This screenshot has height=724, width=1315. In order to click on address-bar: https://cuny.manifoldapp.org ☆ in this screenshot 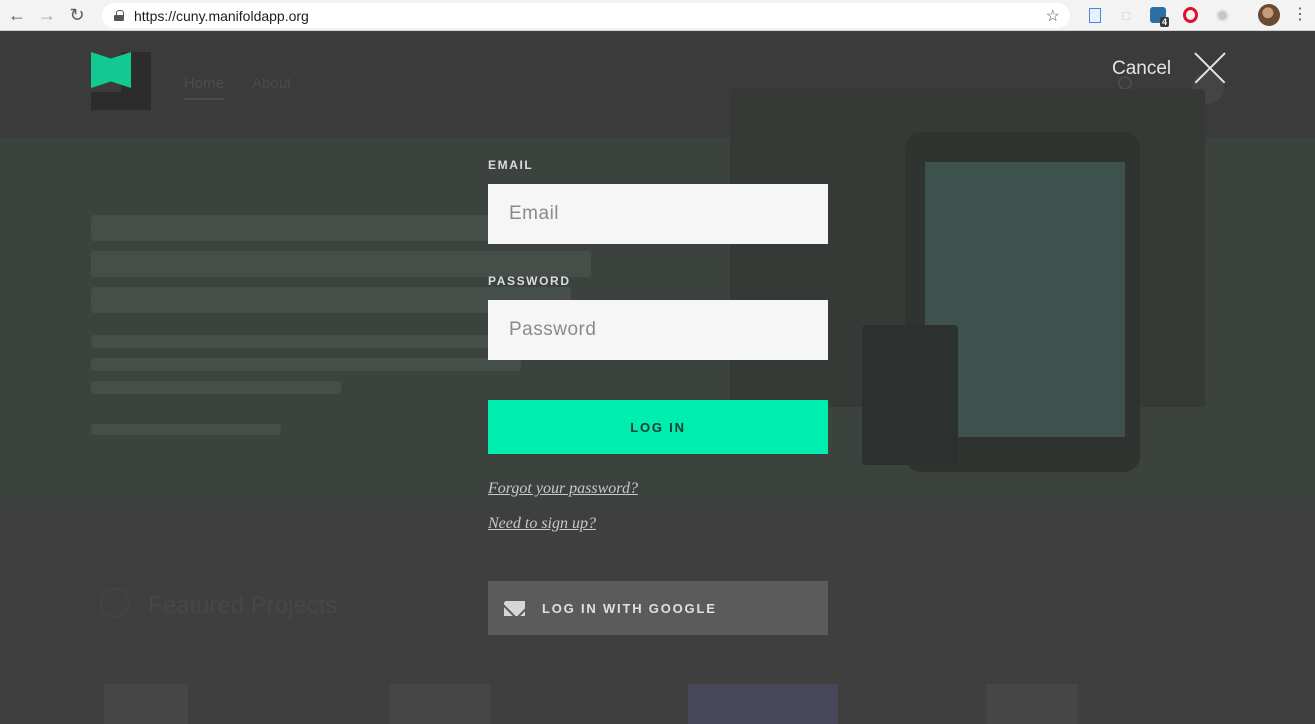, I will do `click(586, 15)`.